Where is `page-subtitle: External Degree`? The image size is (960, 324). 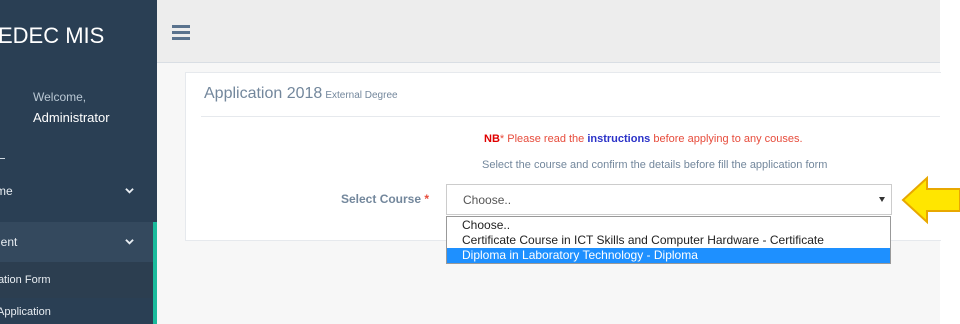 page-subtitle: External Degree is located at coordinates (361, 95).